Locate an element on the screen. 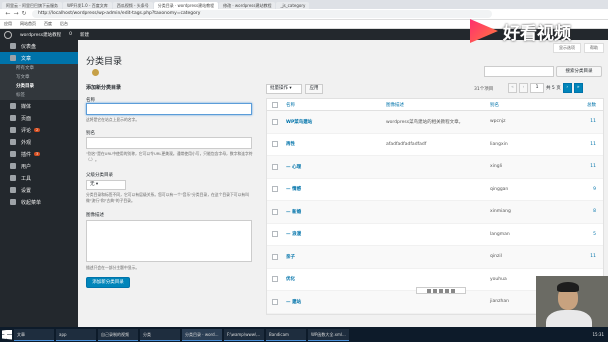 This screenshot has height=342, width=608. sidebar-item: 外观 is located at coordinates (39, 142).